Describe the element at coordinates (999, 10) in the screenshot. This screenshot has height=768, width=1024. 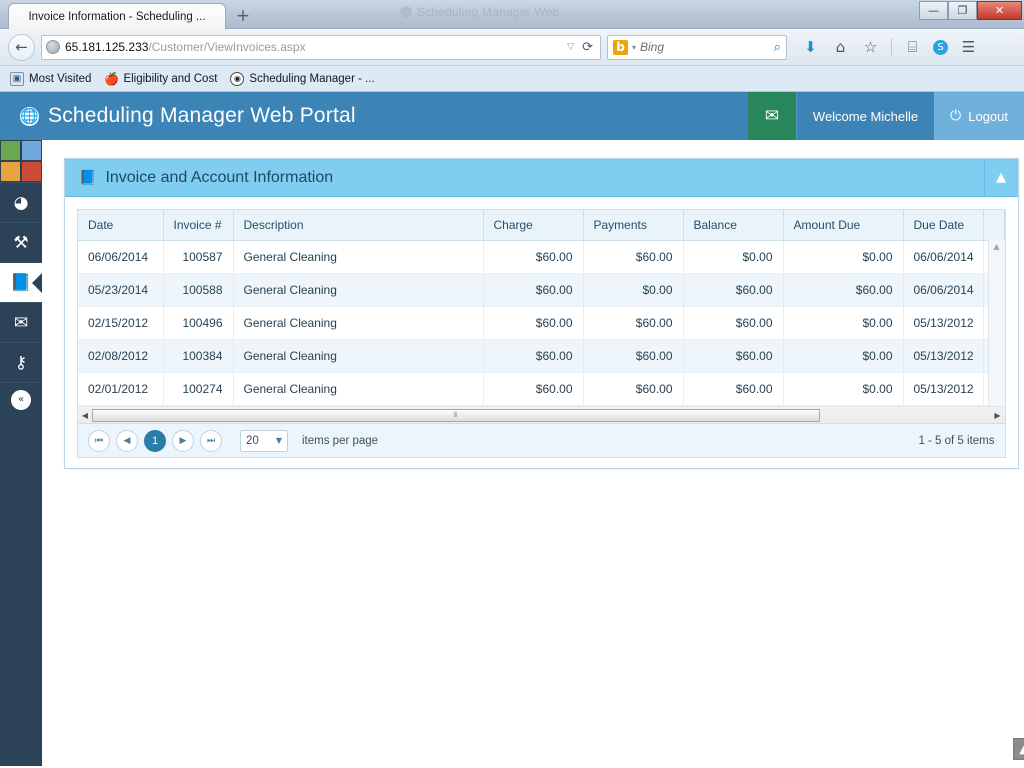
I see `close-button: ✕` at that location.